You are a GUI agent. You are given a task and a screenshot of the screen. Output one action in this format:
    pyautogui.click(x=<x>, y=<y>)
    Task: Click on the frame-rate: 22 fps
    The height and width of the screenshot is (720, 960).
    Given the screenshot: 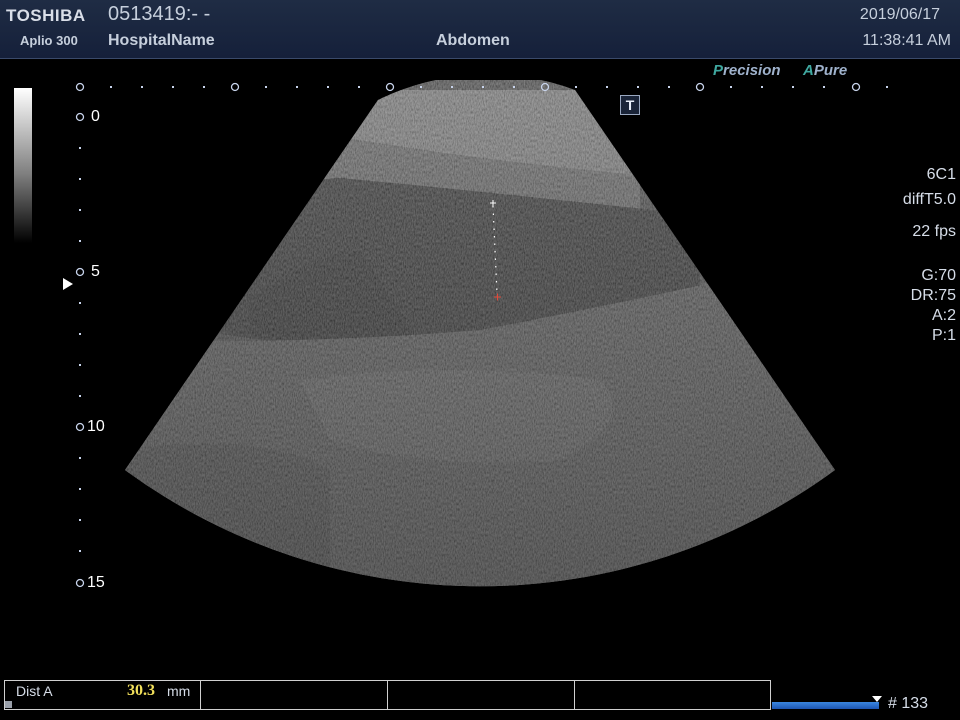 What is the action you would take?
    pyautogui.click(x=934, y=231)
    